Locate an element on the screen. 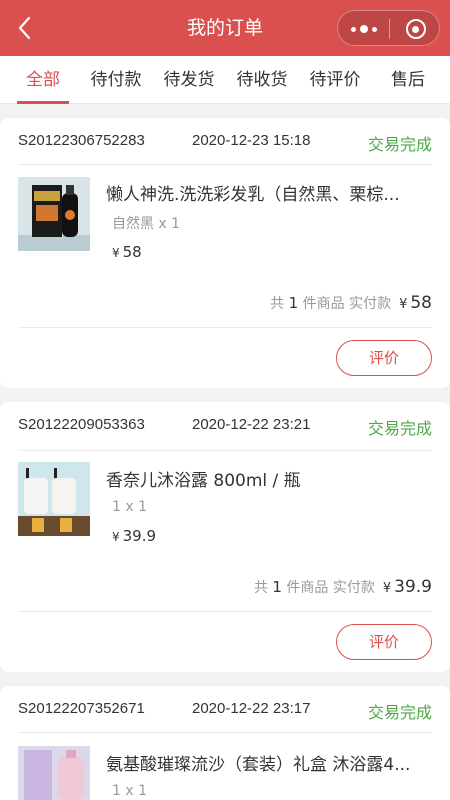 The image size is (450, 800). product-spec: 自然黑 x 1 is located at coordinates (146, 224).